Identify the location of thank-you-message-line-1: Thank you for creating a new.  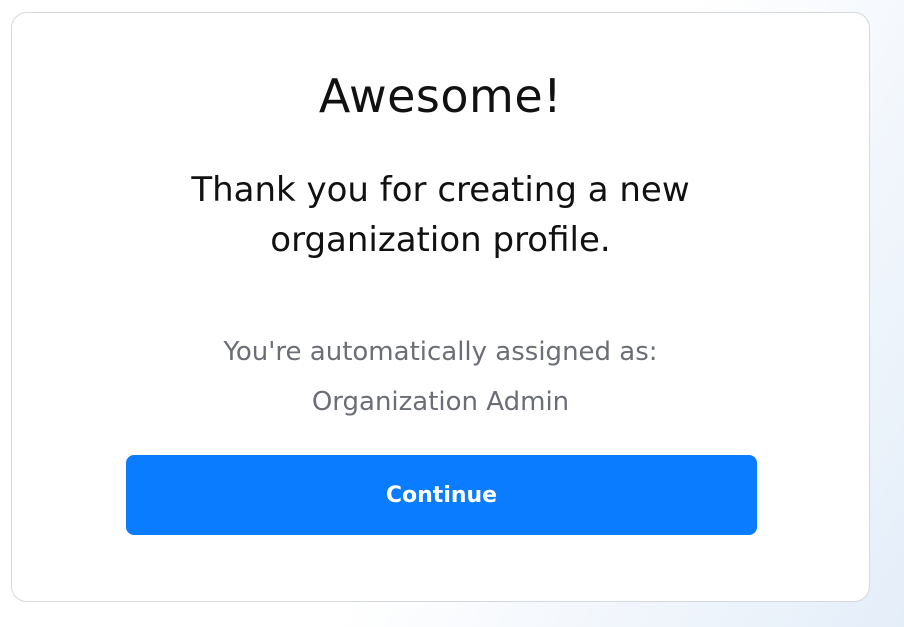
(440, 190).